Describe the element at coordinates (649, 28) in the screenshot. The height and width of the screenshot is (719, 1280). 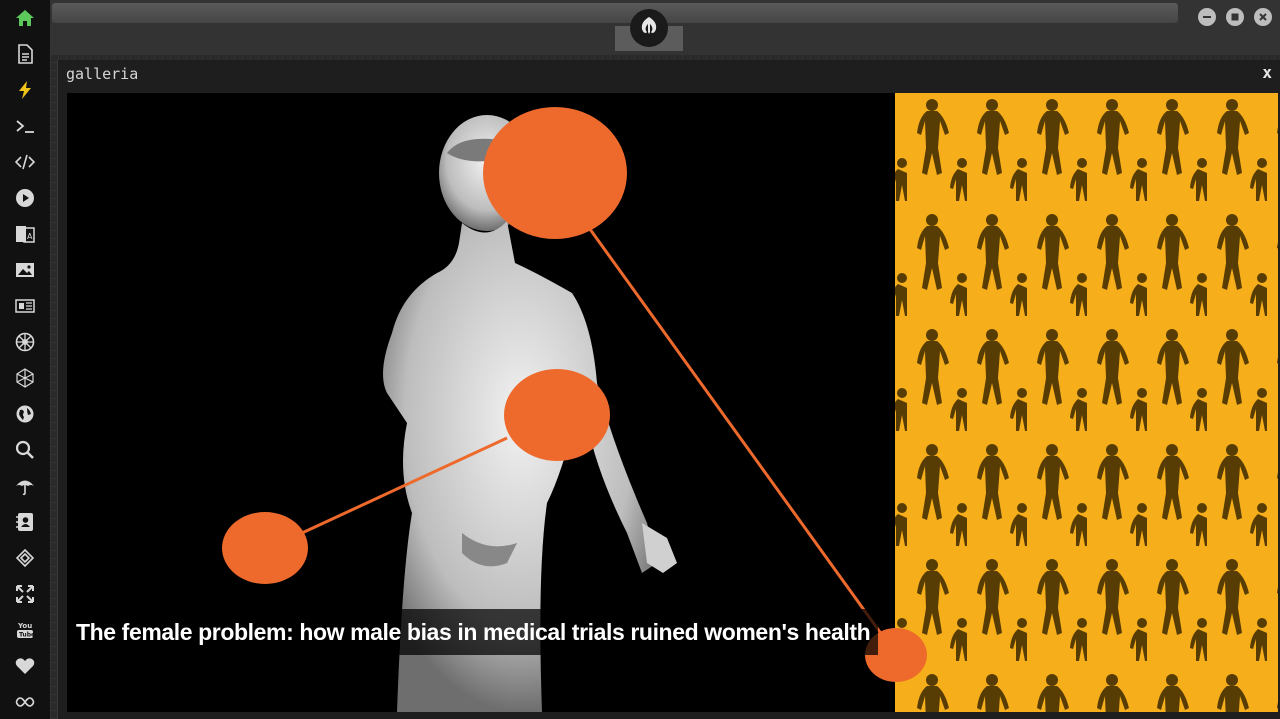
I see `rebel-alliance-icon` at that location.